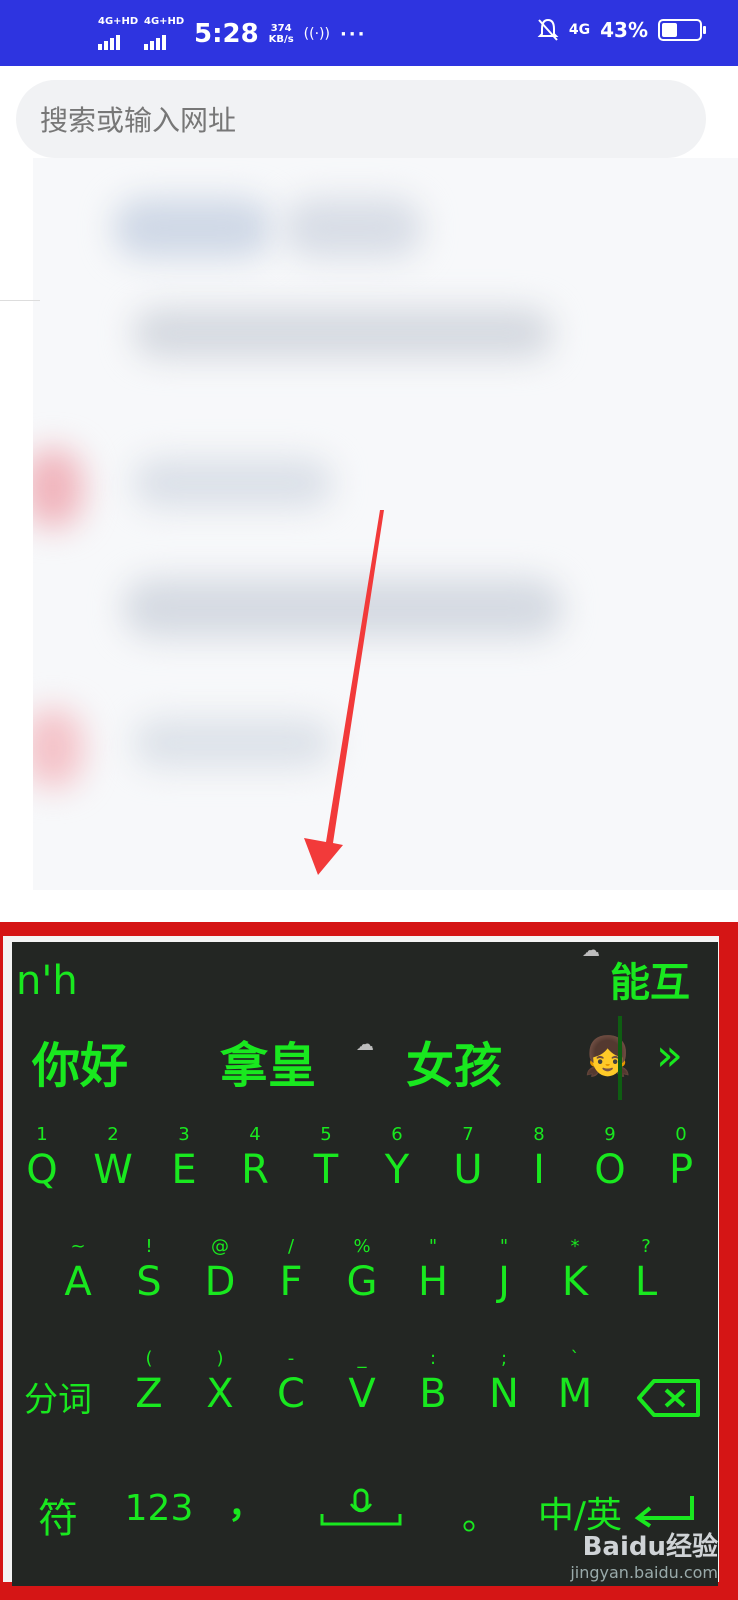 The image size is (738, 1600). I want to click on key-label: K, so click(575, 1282).